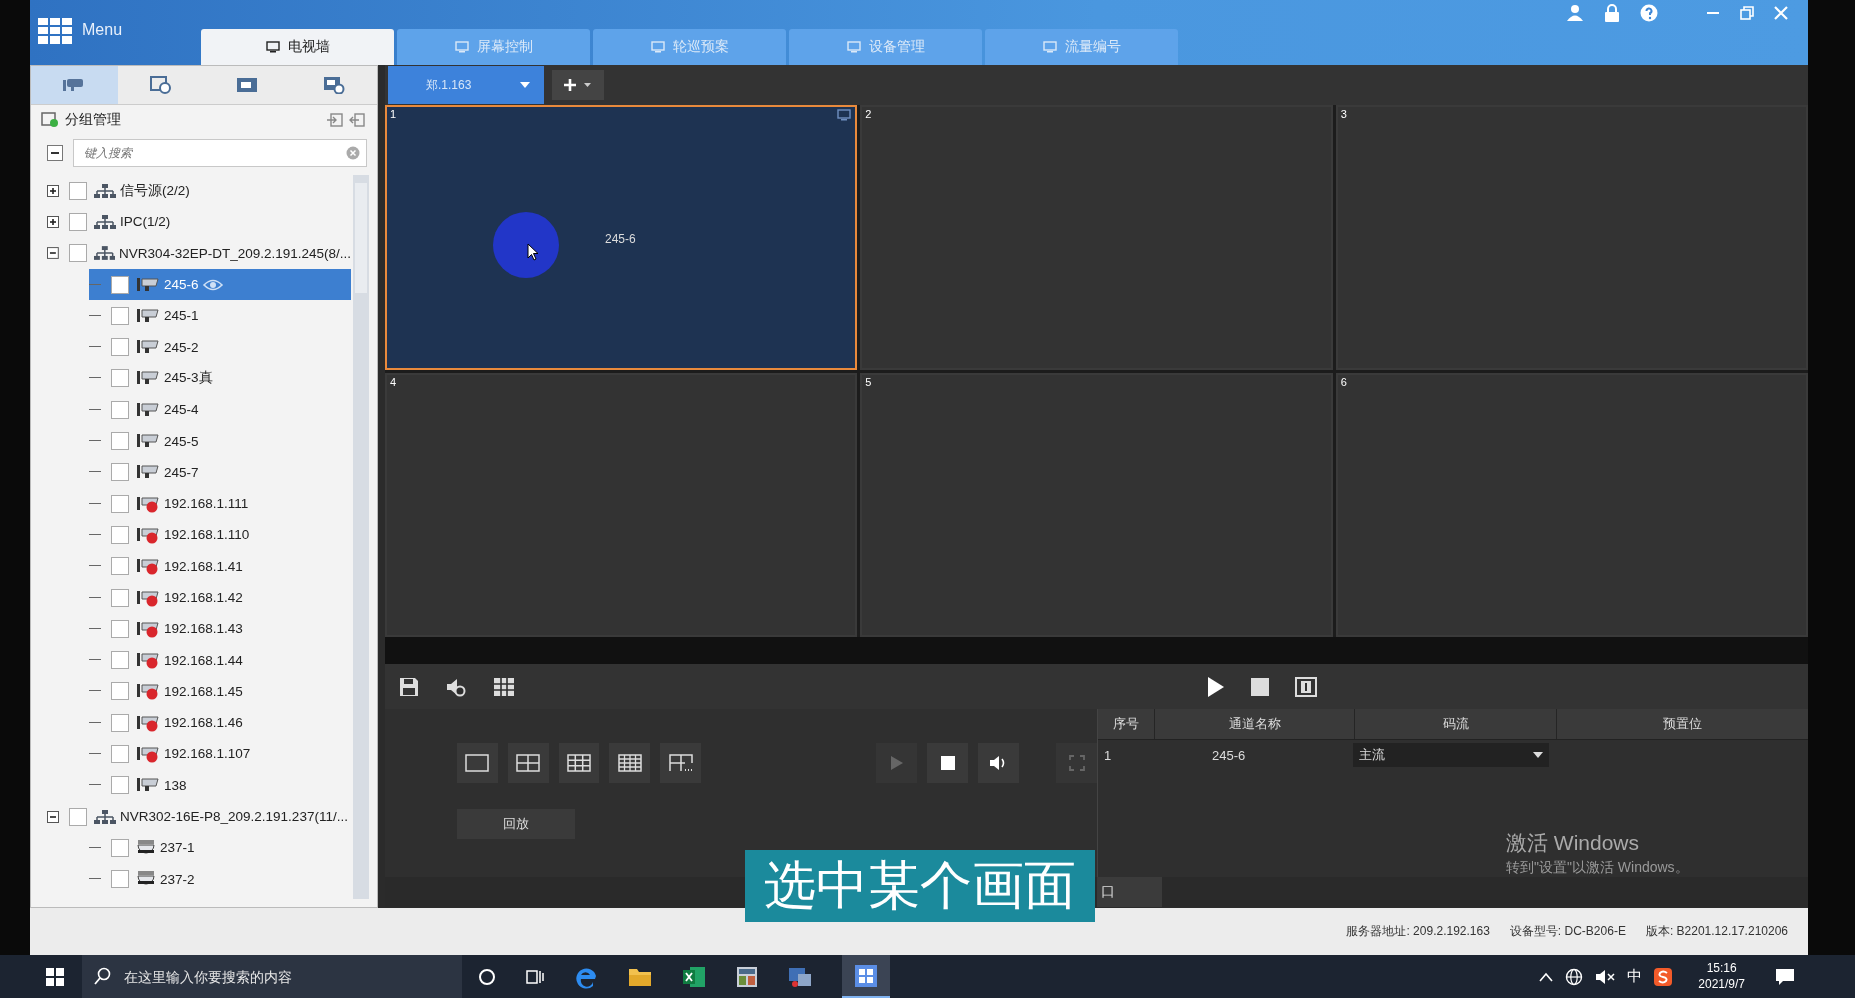 The width and height of the screenshot is (1855, 998). What do you see at coordinates (456, 686) in the screenshot?
I see `speaker-settings-icon` at bounding box center [456, 686].